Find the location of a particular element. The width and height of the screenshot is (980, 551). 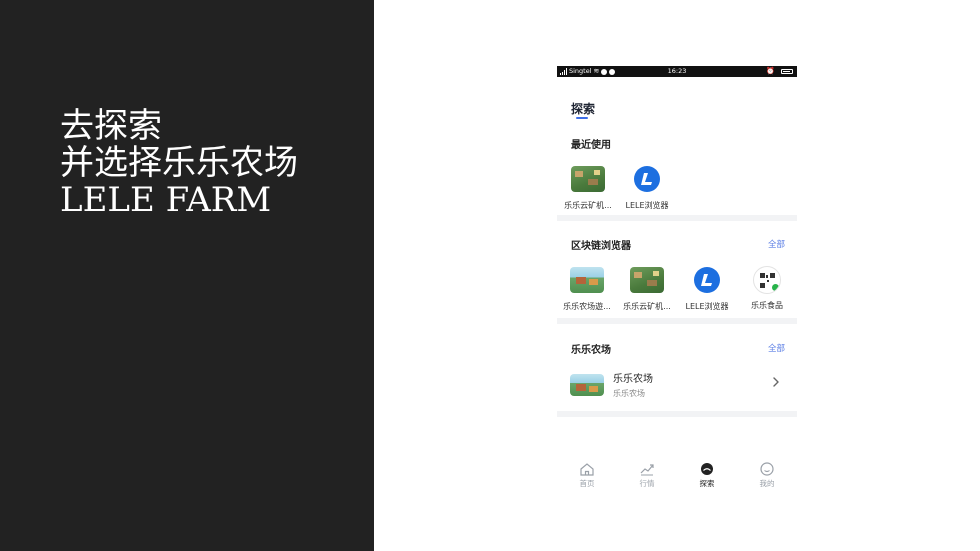

qr-code-icon is located at coordinates (767, 280).